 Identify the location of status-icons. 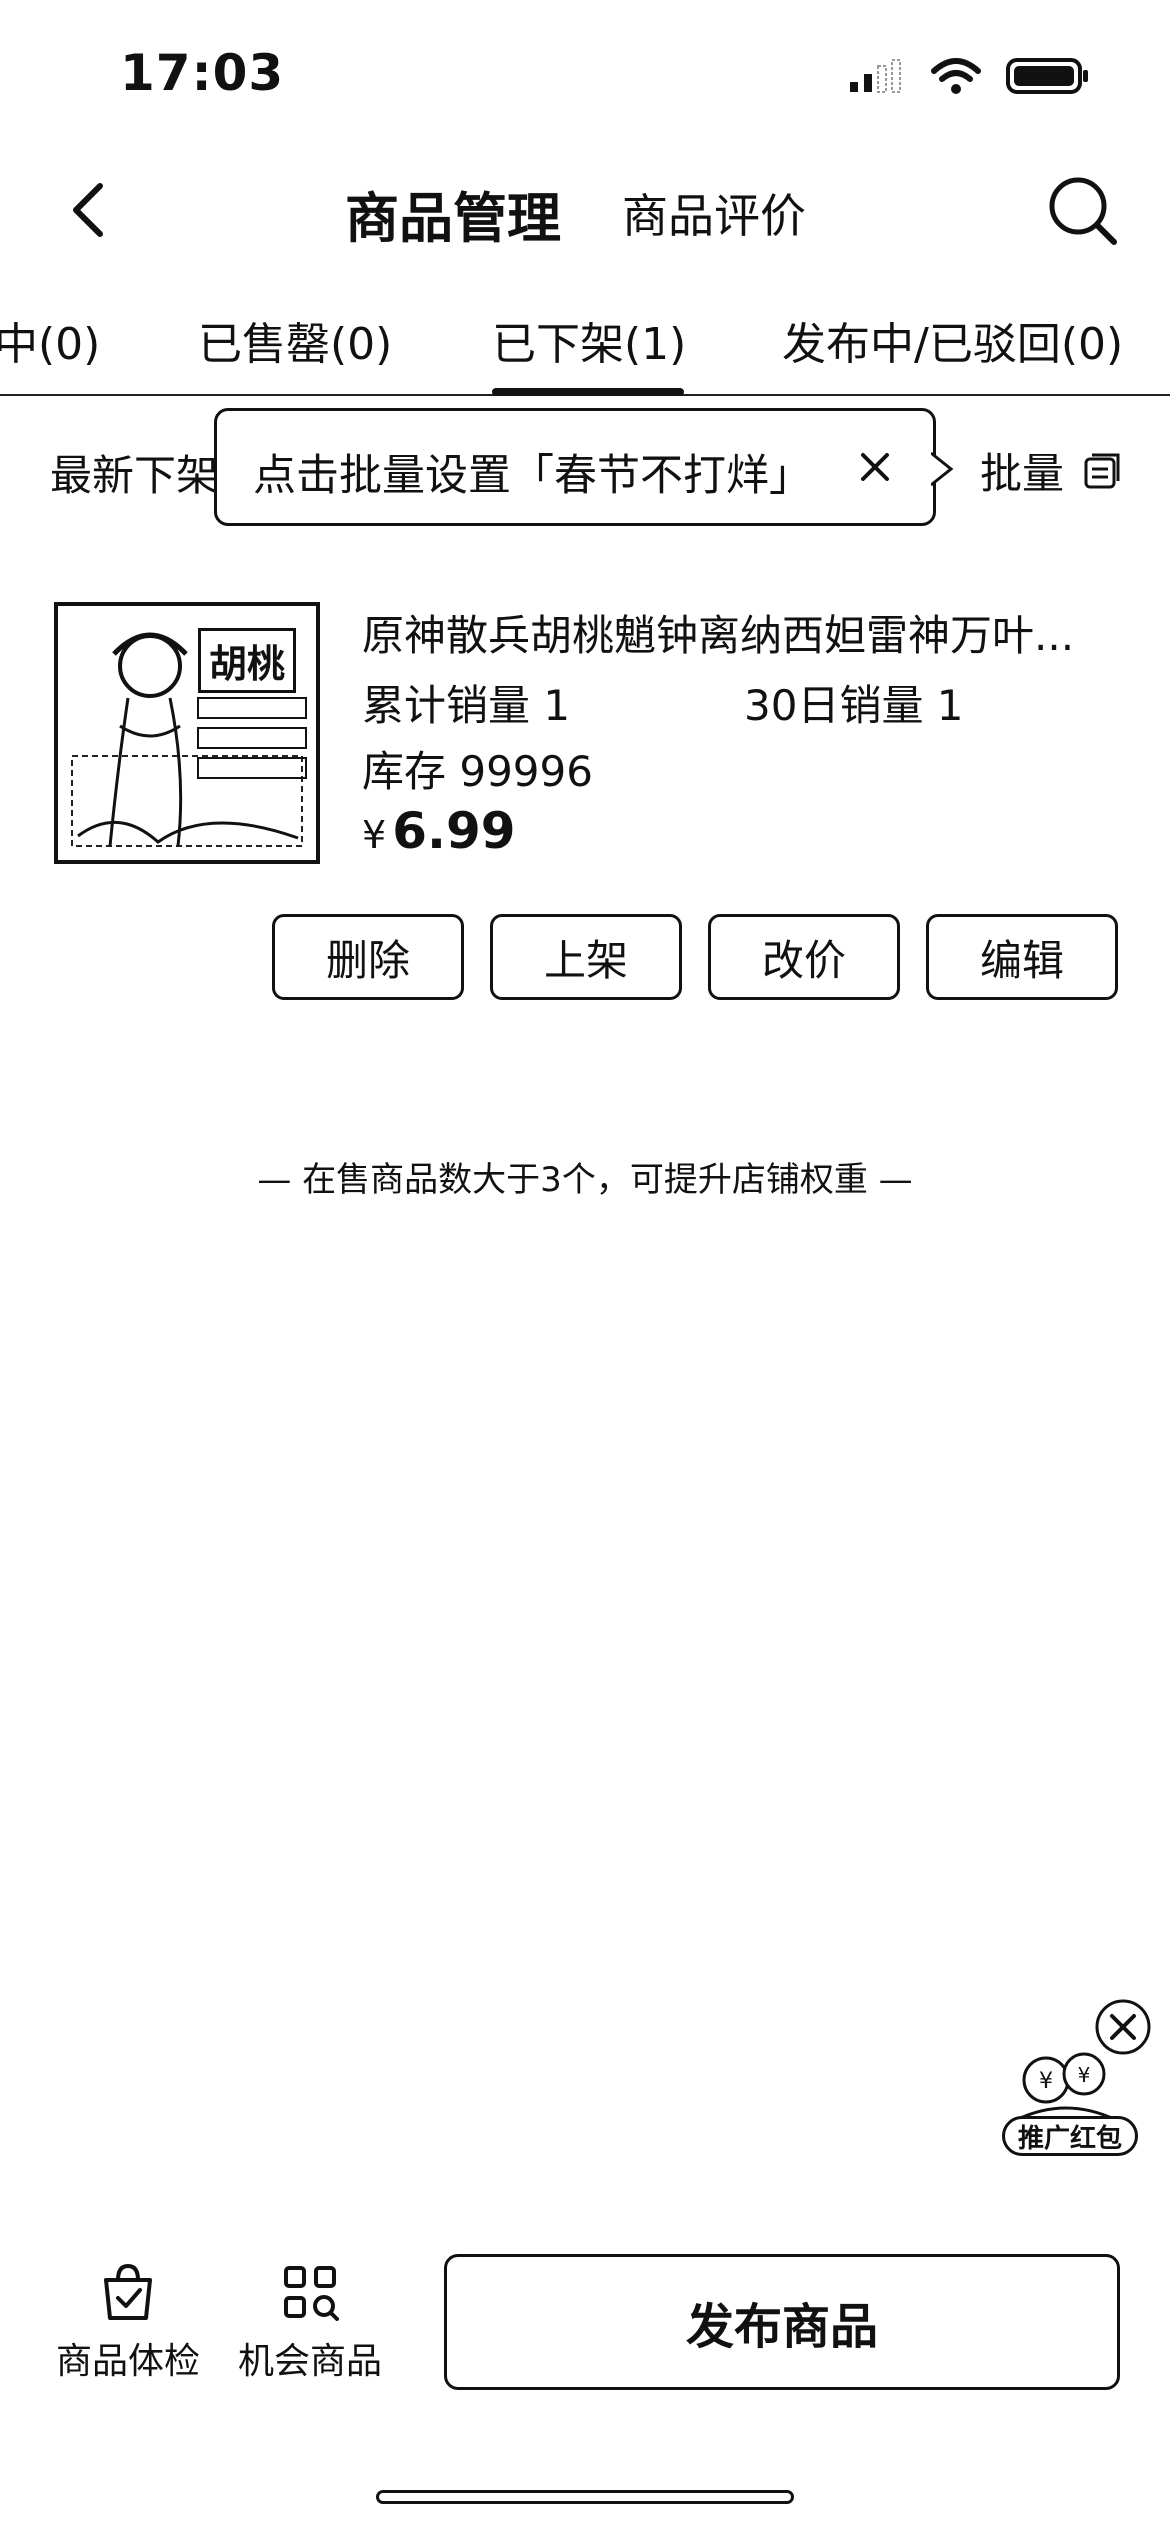
(969, 76).